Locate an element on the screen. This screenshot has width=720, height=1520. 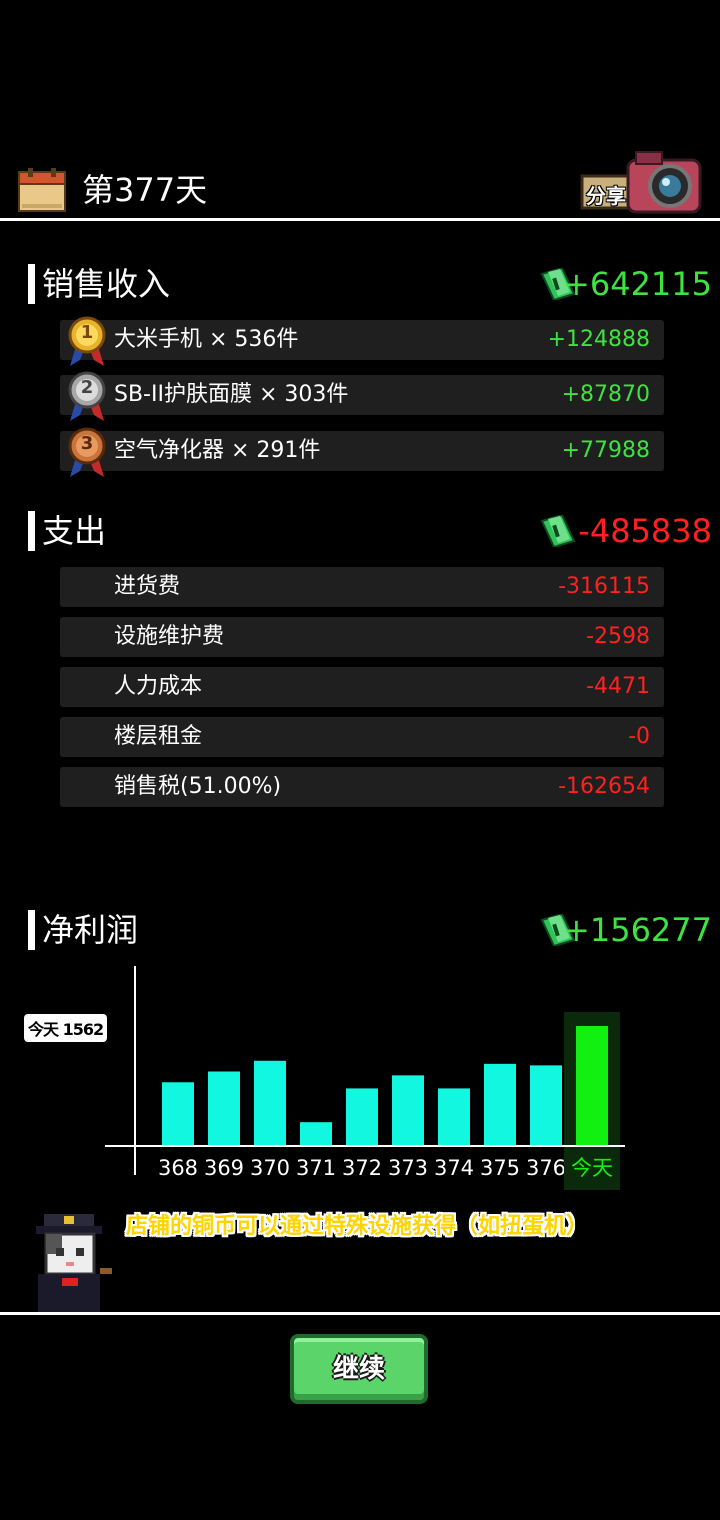
row-label: SB-II护肤面膜 × 303件 is located at coordinates (231, 394).